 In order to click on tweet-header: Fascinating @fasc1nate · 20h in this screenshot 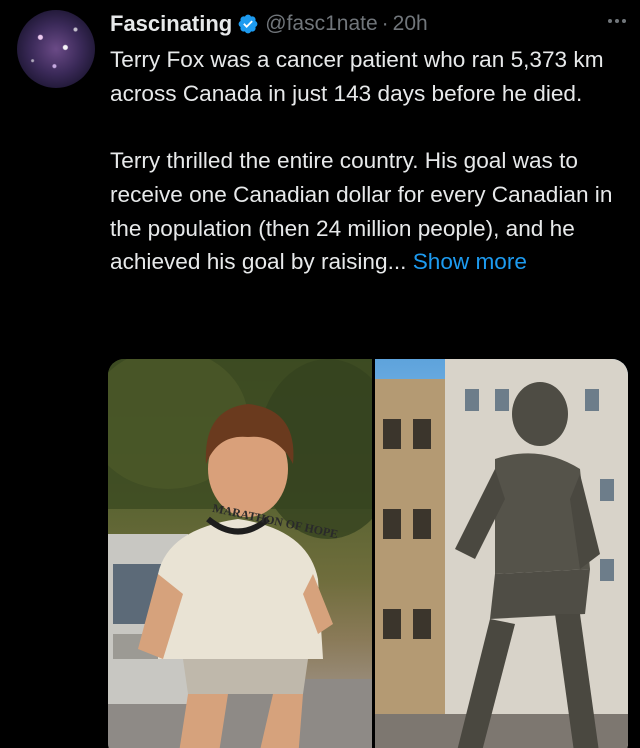, I will do `click(370, 24)`.